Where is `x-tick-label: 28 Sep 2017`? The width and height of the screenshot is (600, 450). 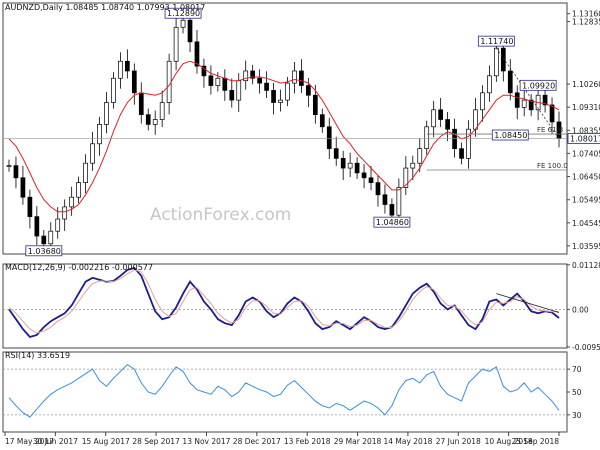
x-tick-label: 28 Sep 2017 is located at coordinates (156, 441).